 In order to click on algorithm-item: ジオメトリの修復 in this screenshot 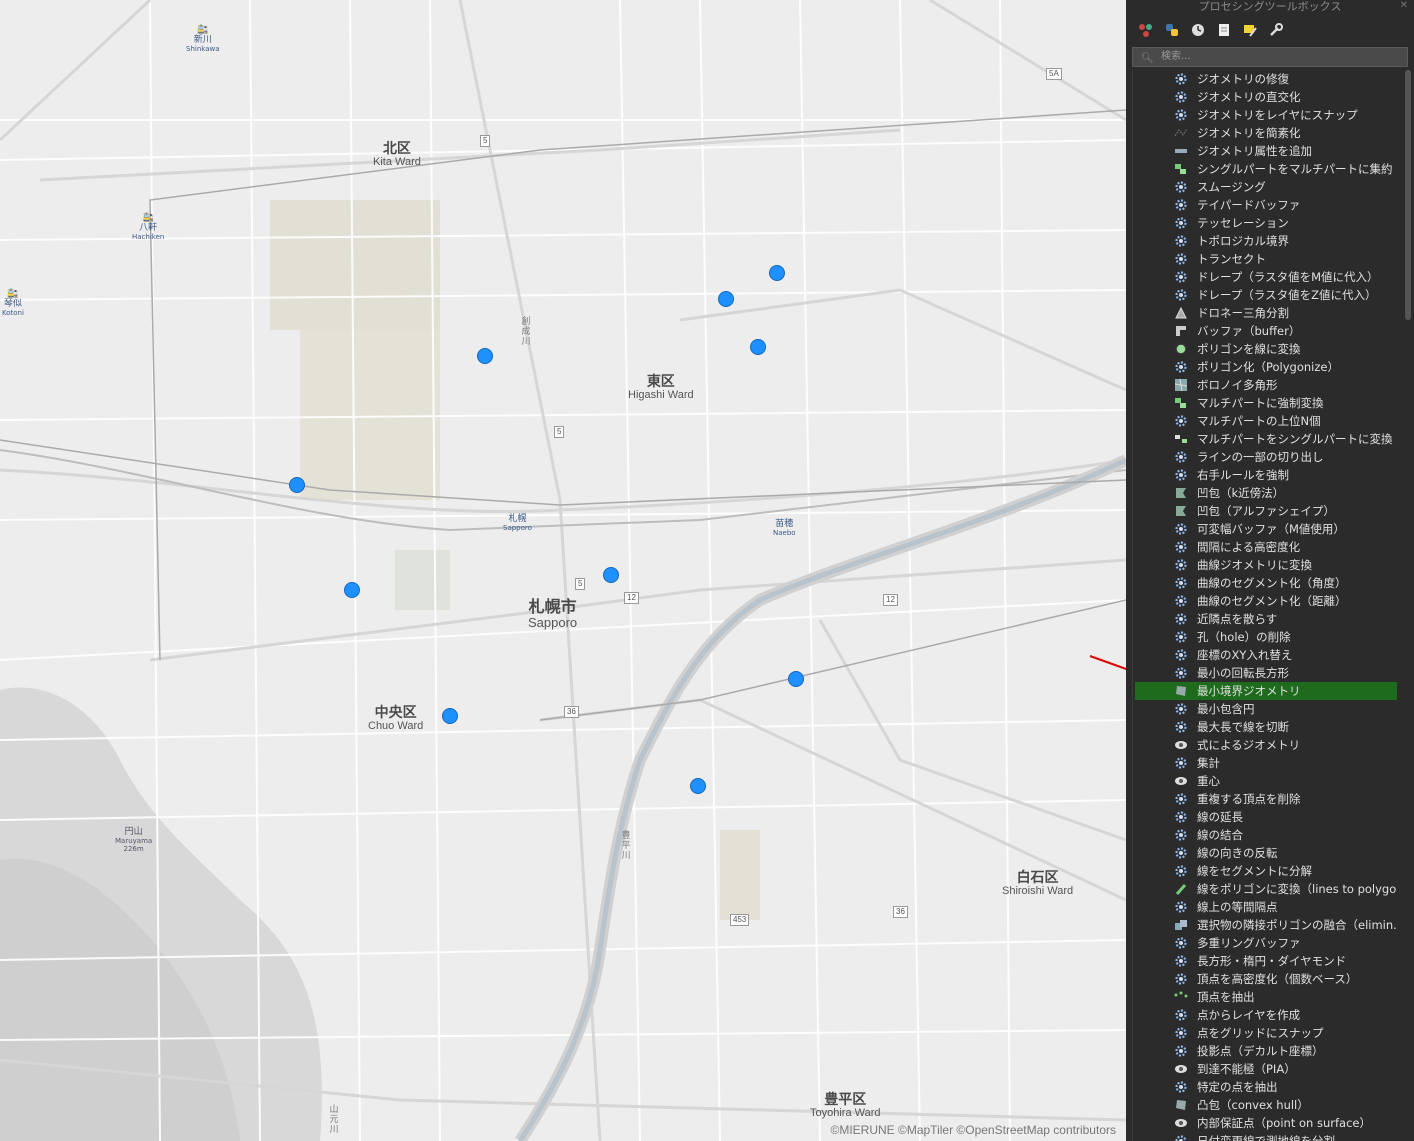, I will do `click(1266, 79)`.